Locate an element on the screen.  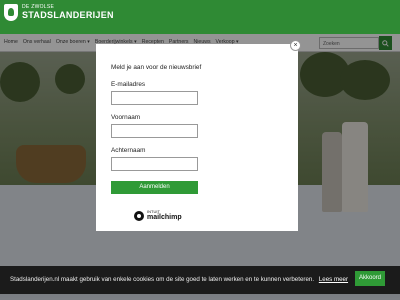
cookie-read-more-link: Lees meer is located at coordinates (333, 279).